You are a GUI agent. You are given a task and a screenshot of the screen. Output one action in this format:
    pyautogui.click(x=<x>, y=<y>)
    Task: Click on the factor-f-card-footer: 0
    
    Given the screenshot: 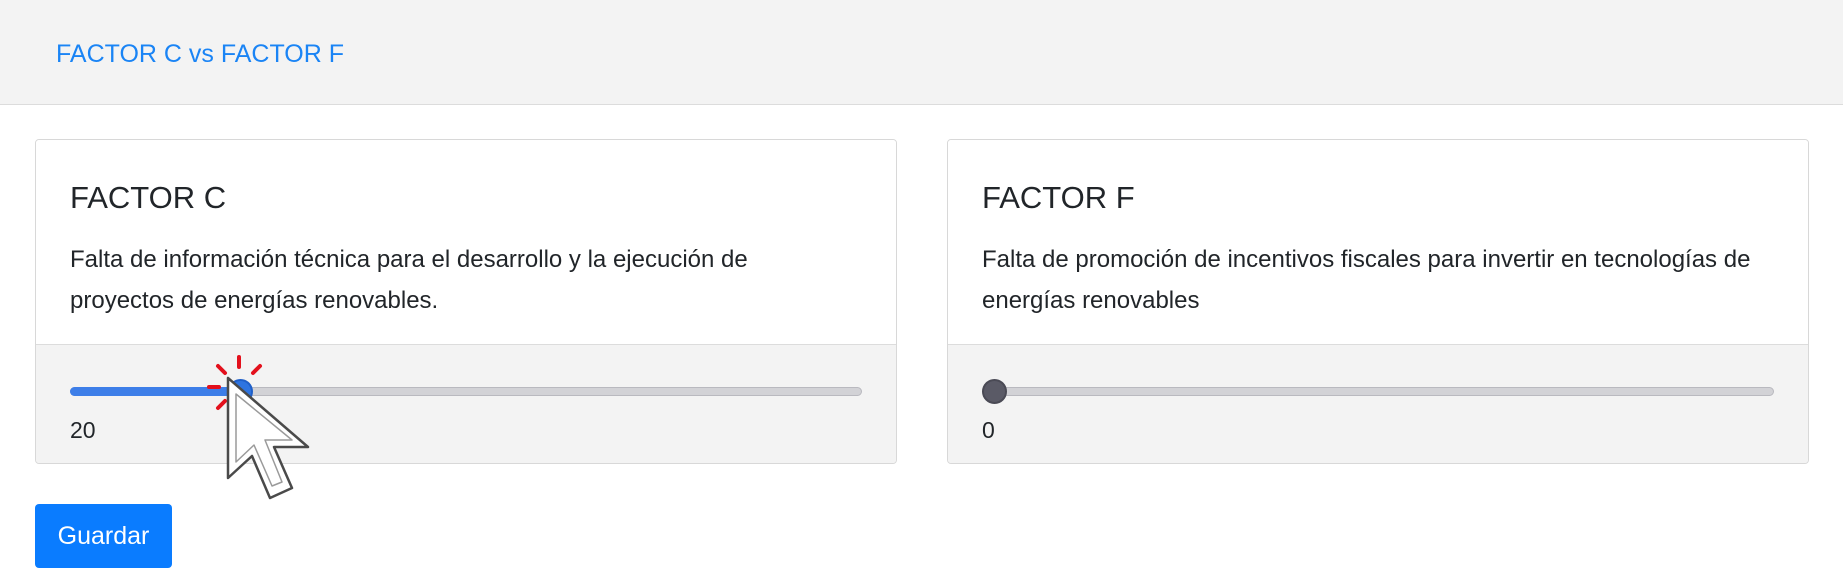 What is the action you would take?
    pyautogui.click(x=1378, y=403)
    